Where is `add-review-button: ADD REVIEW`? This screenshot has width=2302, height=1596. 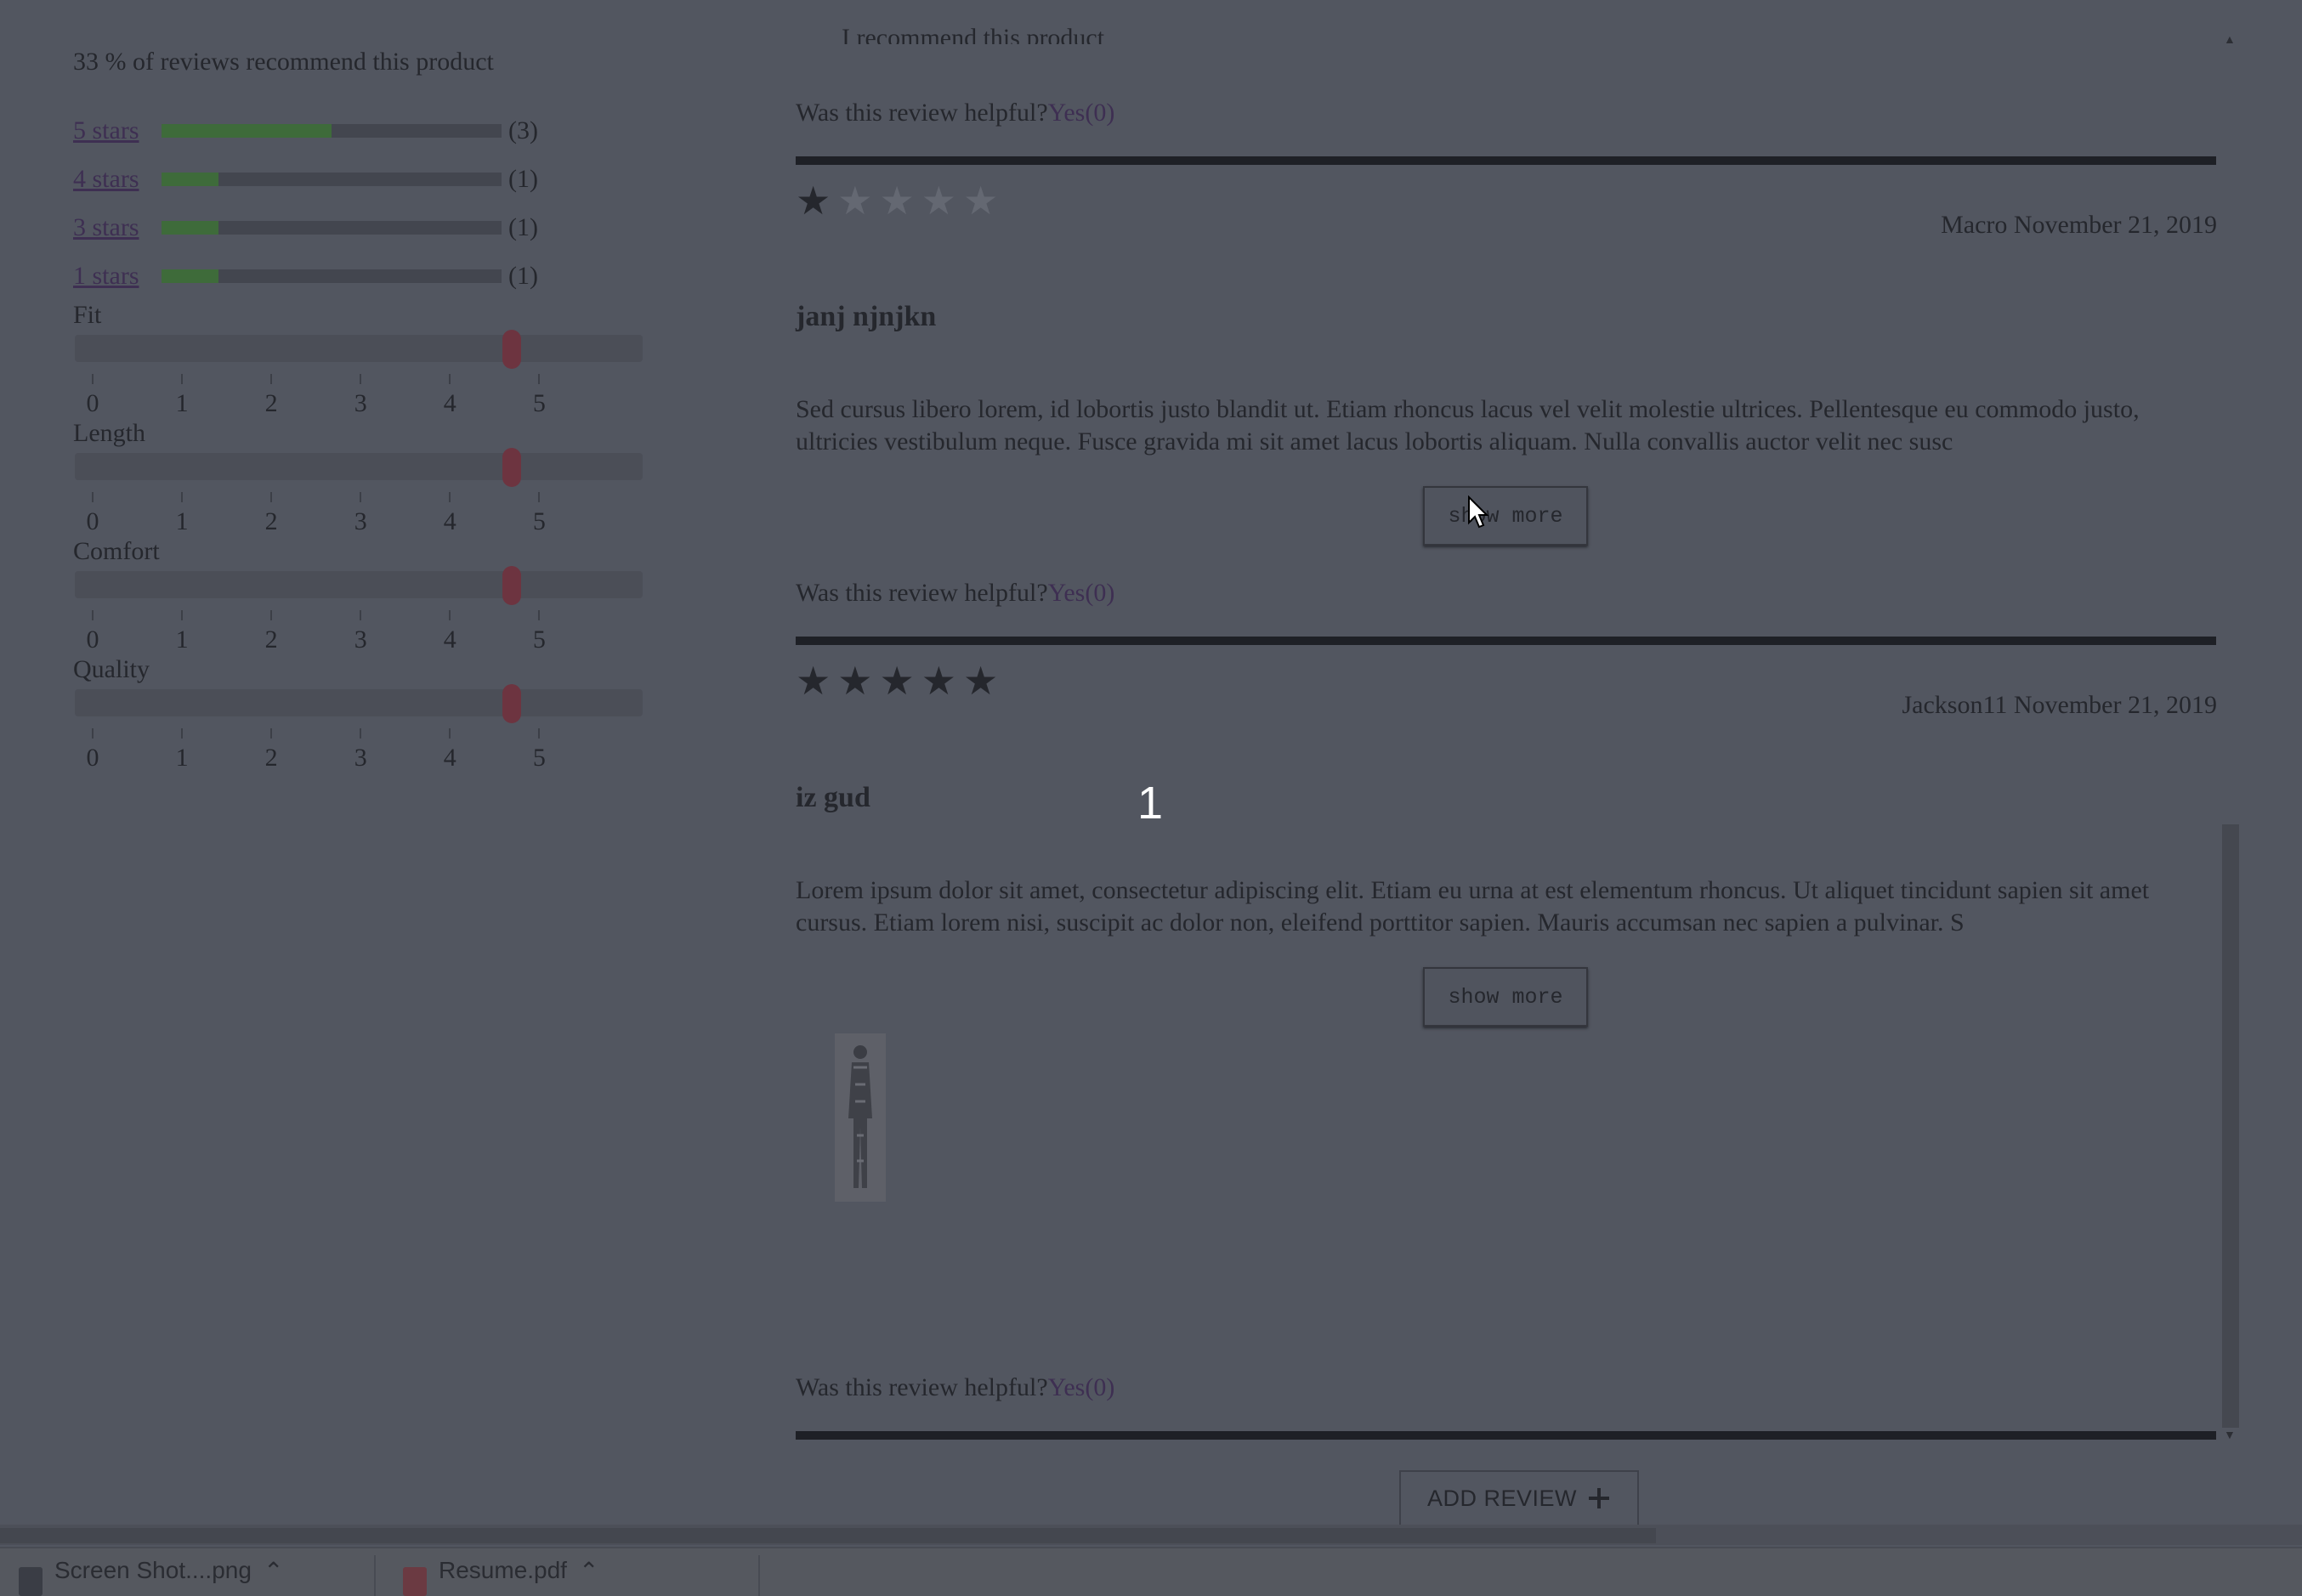
add-review-button: ADD REVIEW is located at coordinates (1519, 1498).